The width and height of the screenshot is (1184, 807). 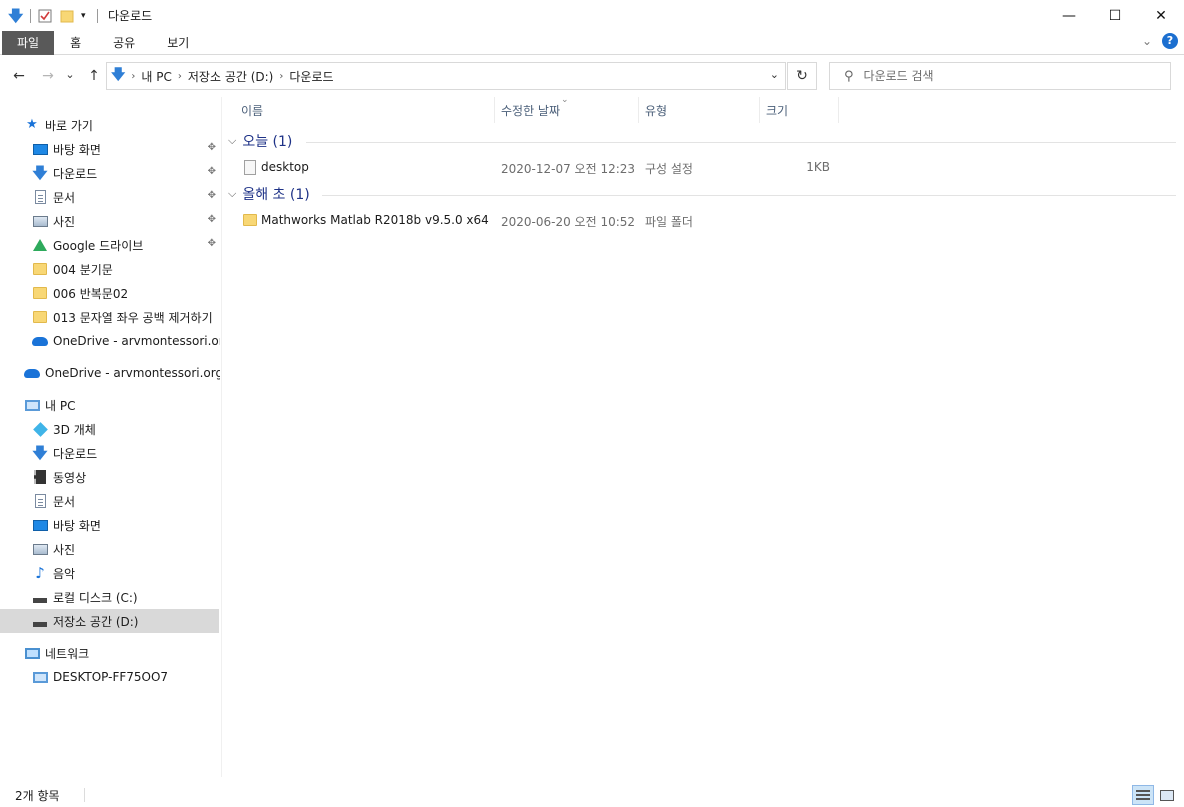 What do you see at coordinates (37, 795) in the screenshot?
I see `item-count: 2개 항목` at bounding box center [37, 795].